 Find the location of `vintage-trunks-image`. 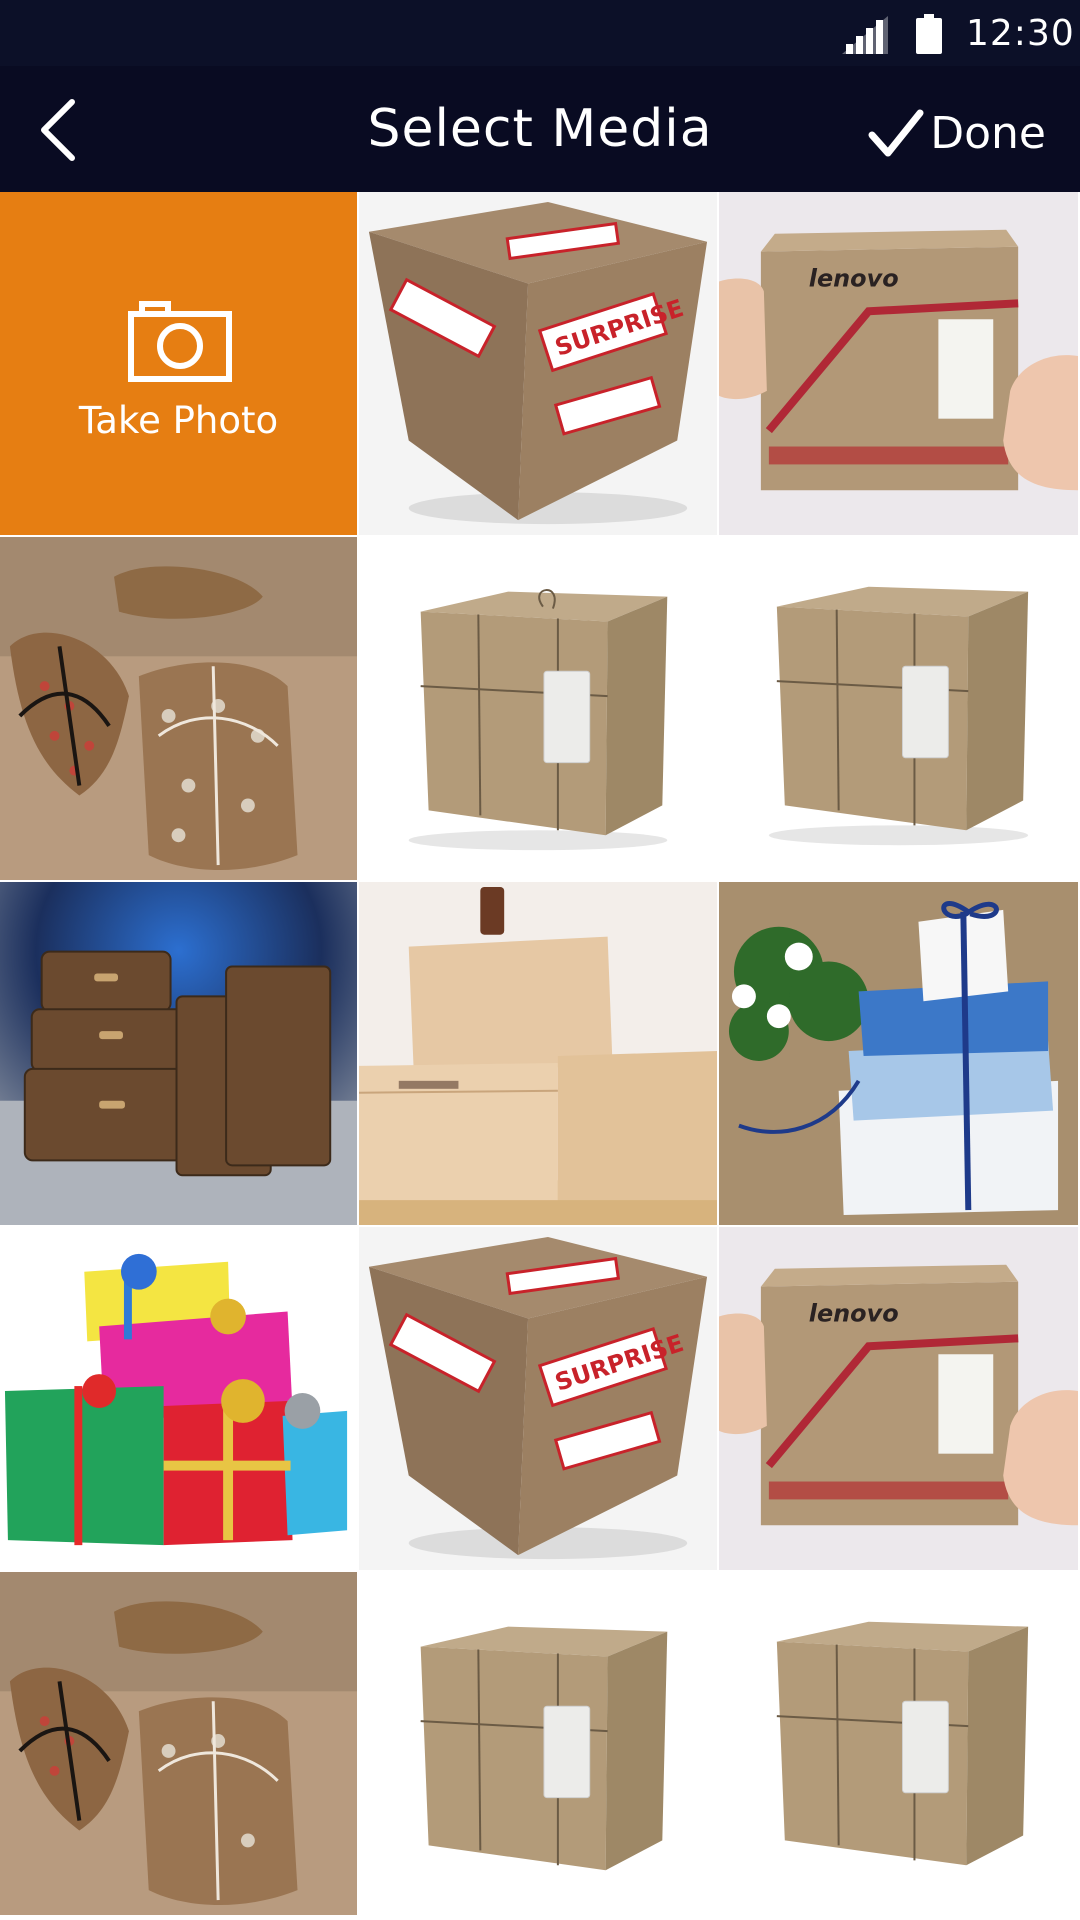

vintage-trunks-image is located at coordinates (178, 1053).